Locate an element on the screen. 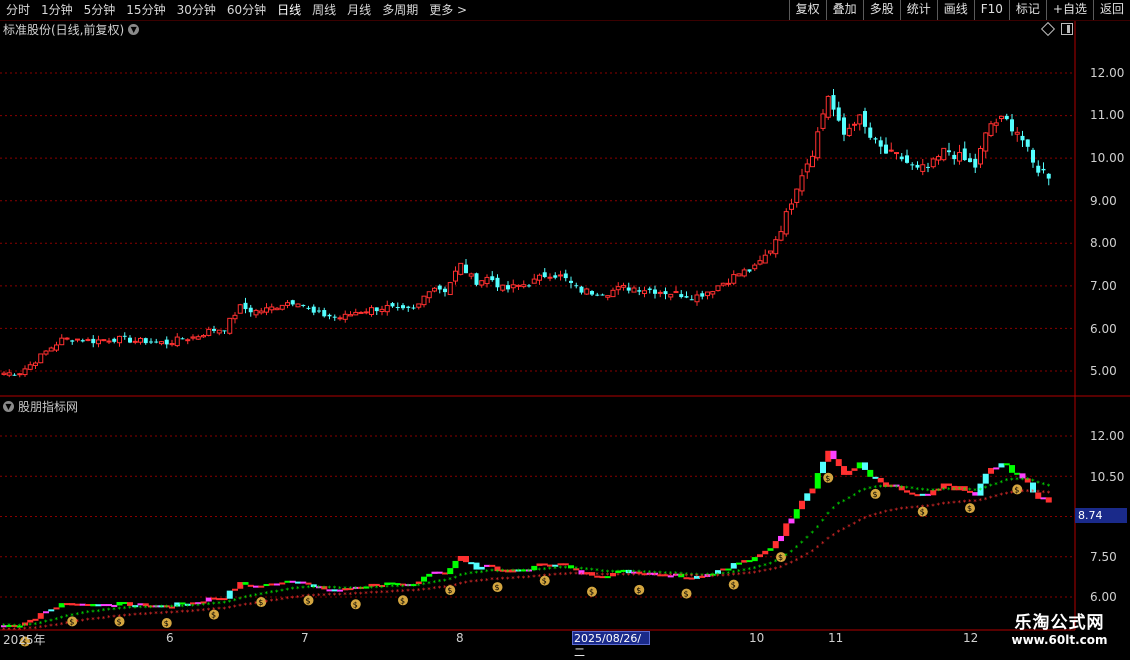 The image size is (1130, 660). stock-title: 标准股份(日线,前复权) is located at coordinates (64, 29).